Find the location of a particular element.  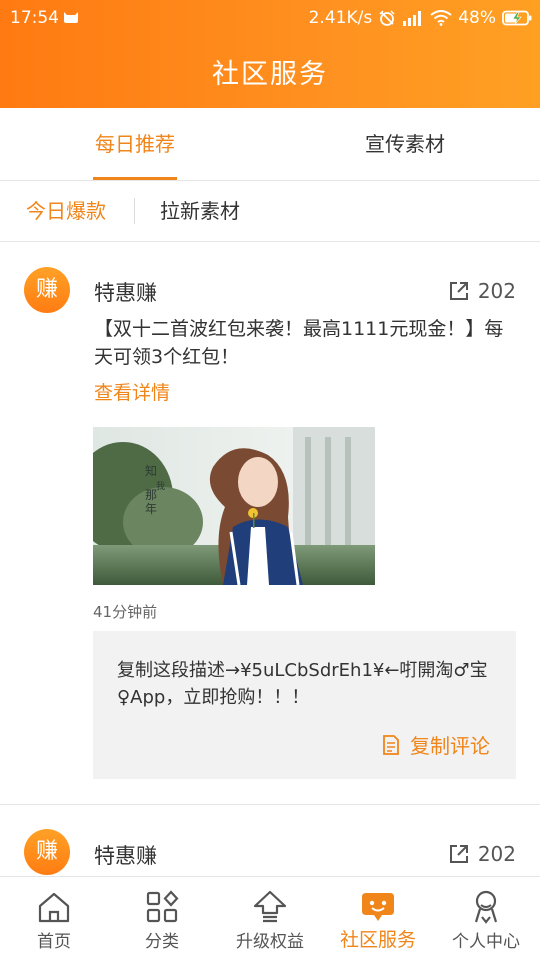

document-icon is located at coordinates (391, 744).